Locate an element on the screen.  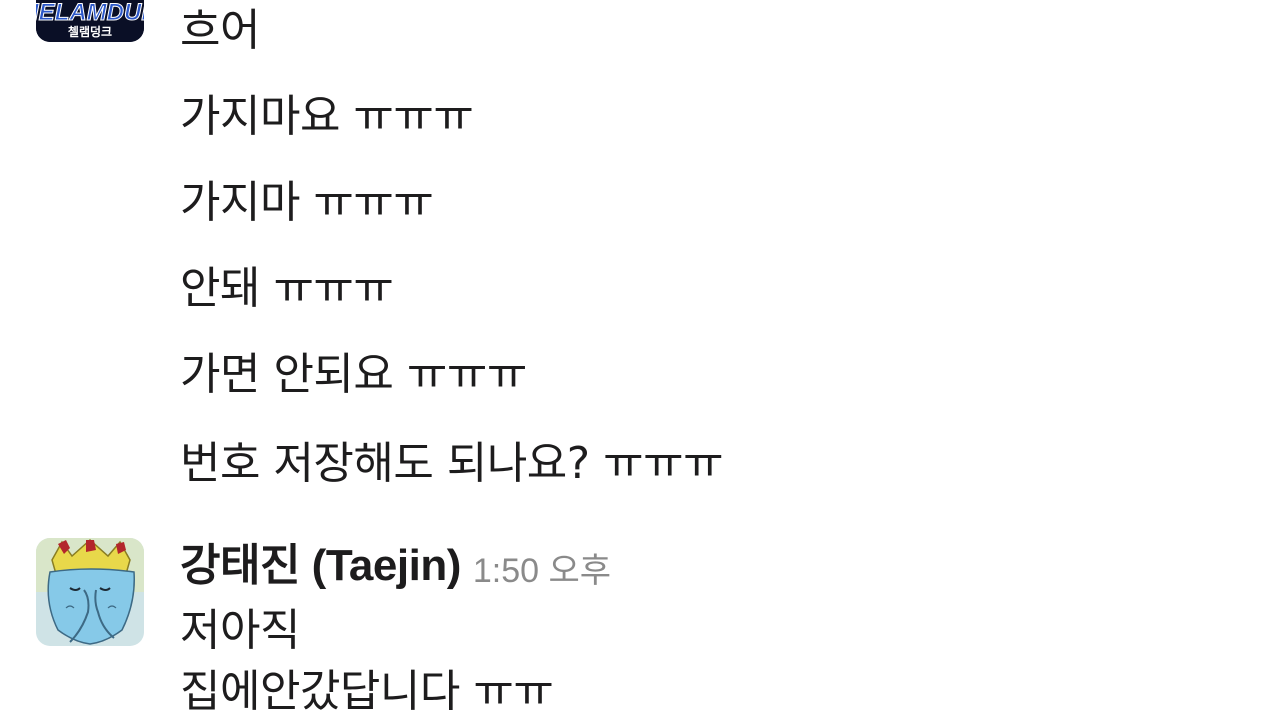
avatar is located at coordinates (90, 592).